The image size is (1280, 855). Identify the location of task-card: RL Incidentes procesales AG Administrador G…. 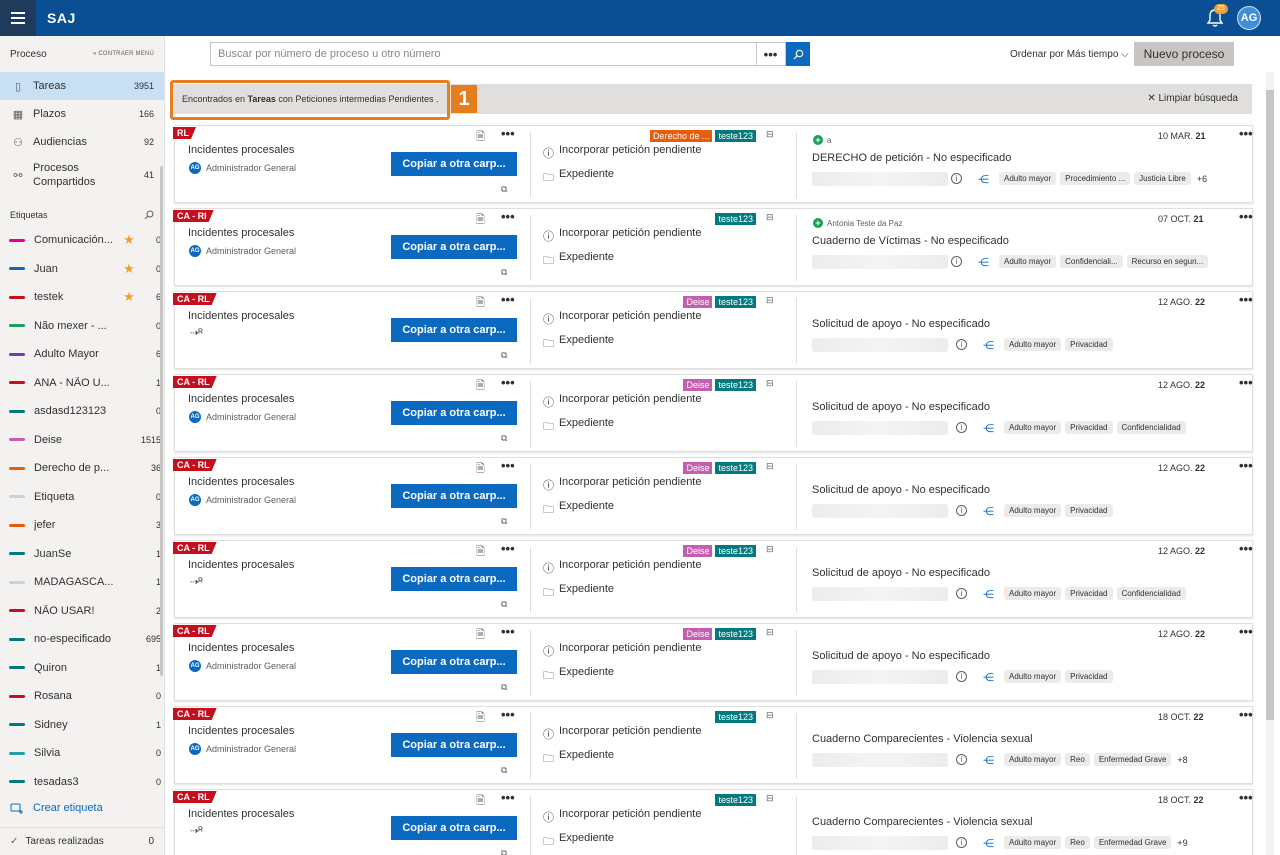
(713, 164).